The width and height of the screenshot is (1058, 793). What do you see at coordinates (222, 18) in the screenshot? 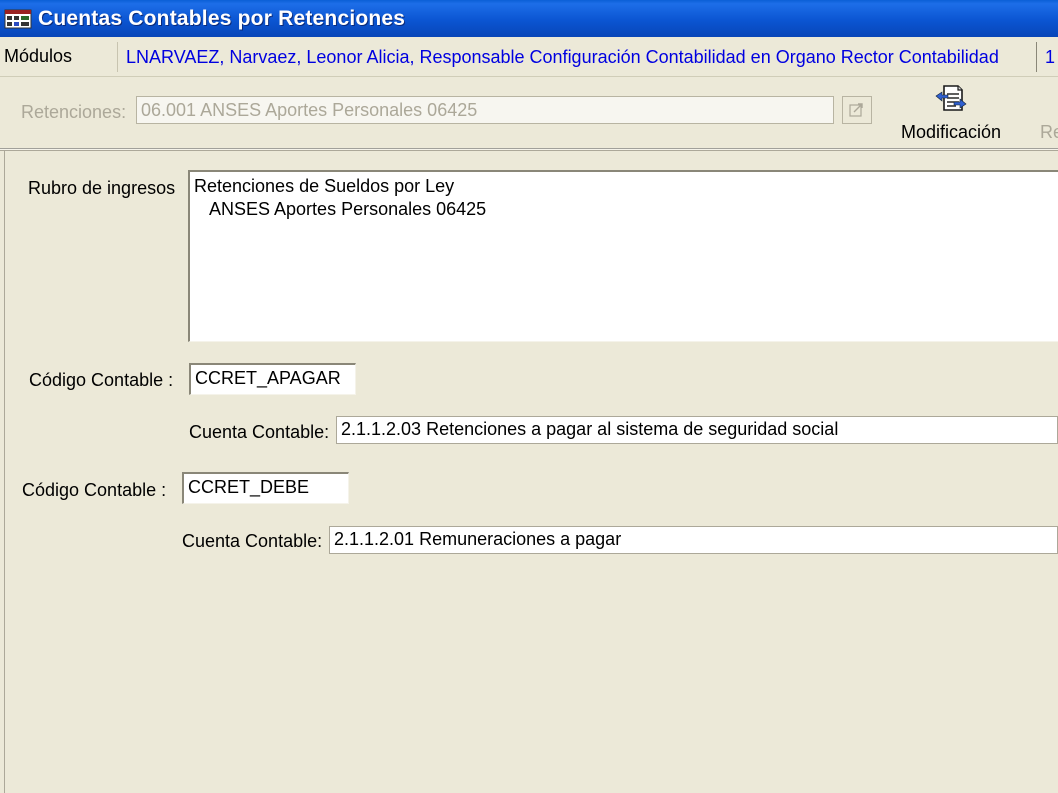
I see `window-title: Cuentas Contables por Retenciones` at bounding box center [222, 18].